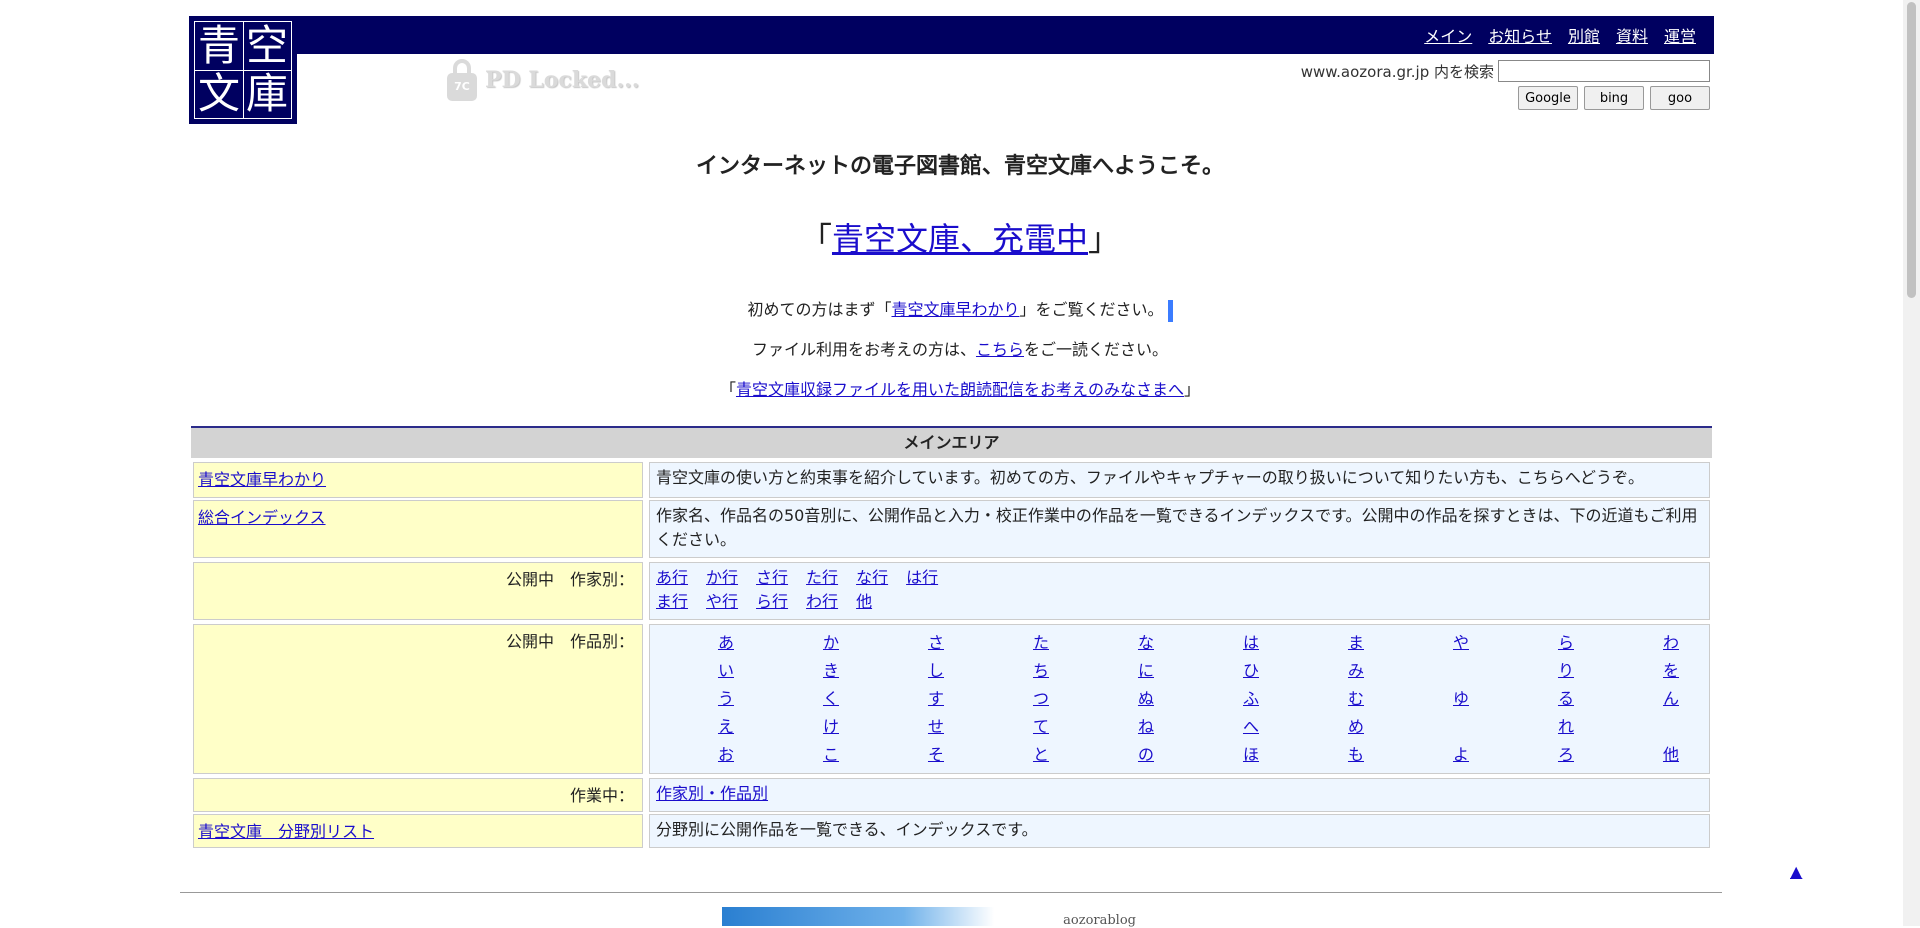 This screenshot has width=1920, height=928. What do you see at coordinates (959, 166) in the screenshot?
I see `welcome-heading: インターネットの電子図書館、青空文庫へようこそ。` at bounding box center [959, 166].